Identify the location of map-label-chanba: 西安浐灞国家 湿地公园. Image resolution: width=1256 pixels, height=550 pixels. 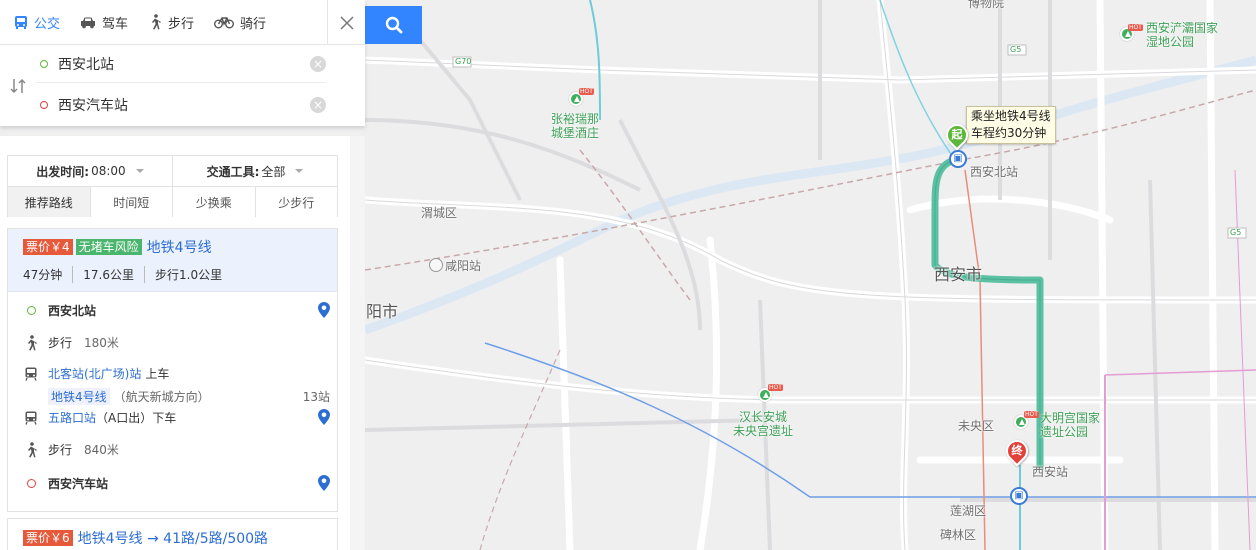
(1182, 35).